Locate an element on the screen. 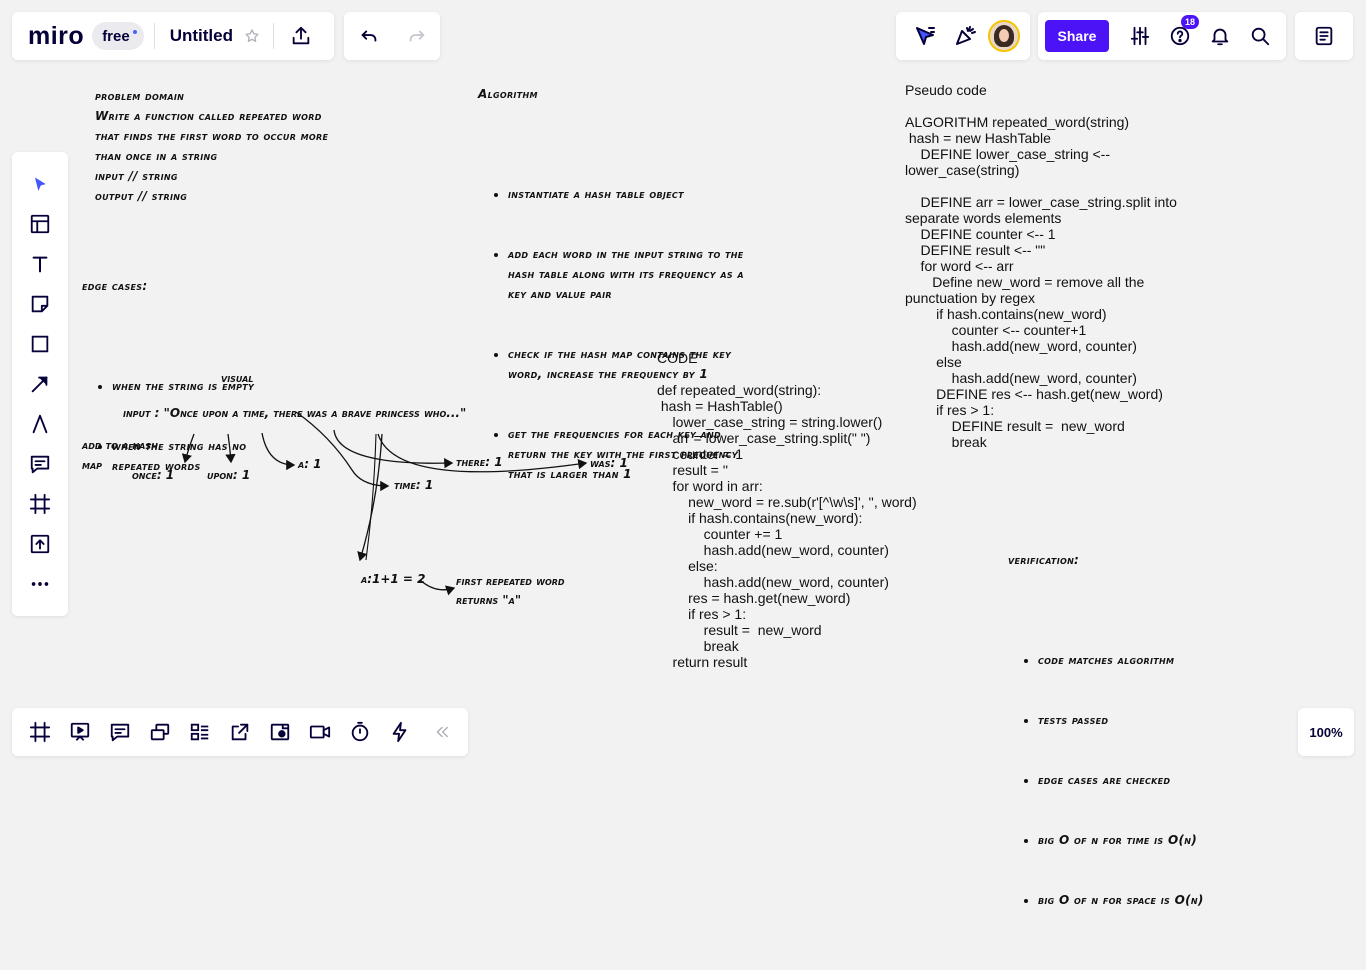 The image size is (1366, 970). star-icon is located at coordinates (252, 36).